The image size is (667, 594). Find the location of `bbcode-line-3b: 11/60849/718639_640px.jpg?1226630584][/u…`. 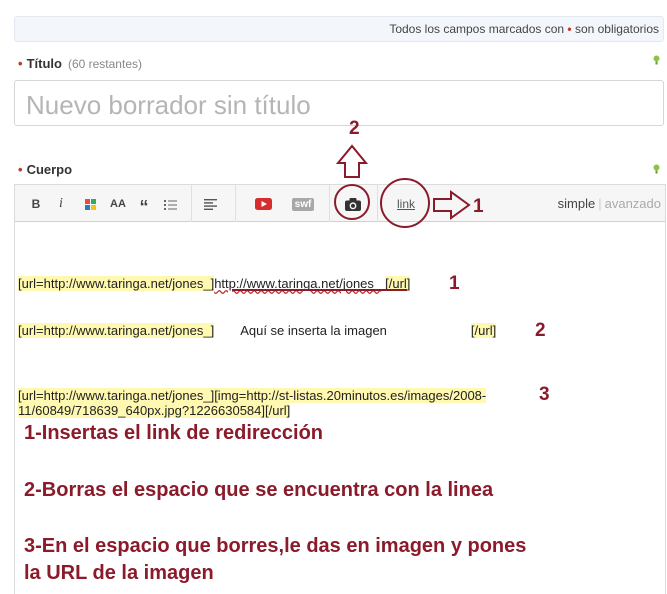

bbcode-line-3b: 11/60849/718639_640px.jpg?1226630584][/u… is located at coordinates (154, 410).